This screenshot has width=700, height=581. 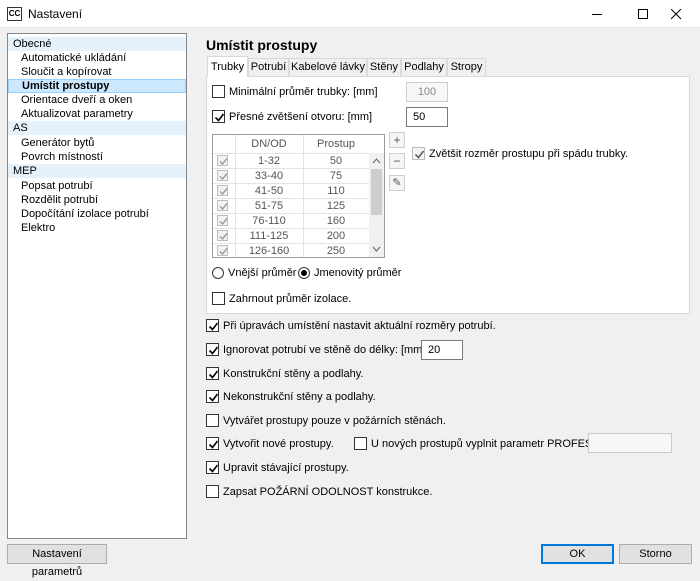 I want to click on nav-item-elektro: Elektro, so click(x=97, y=228).